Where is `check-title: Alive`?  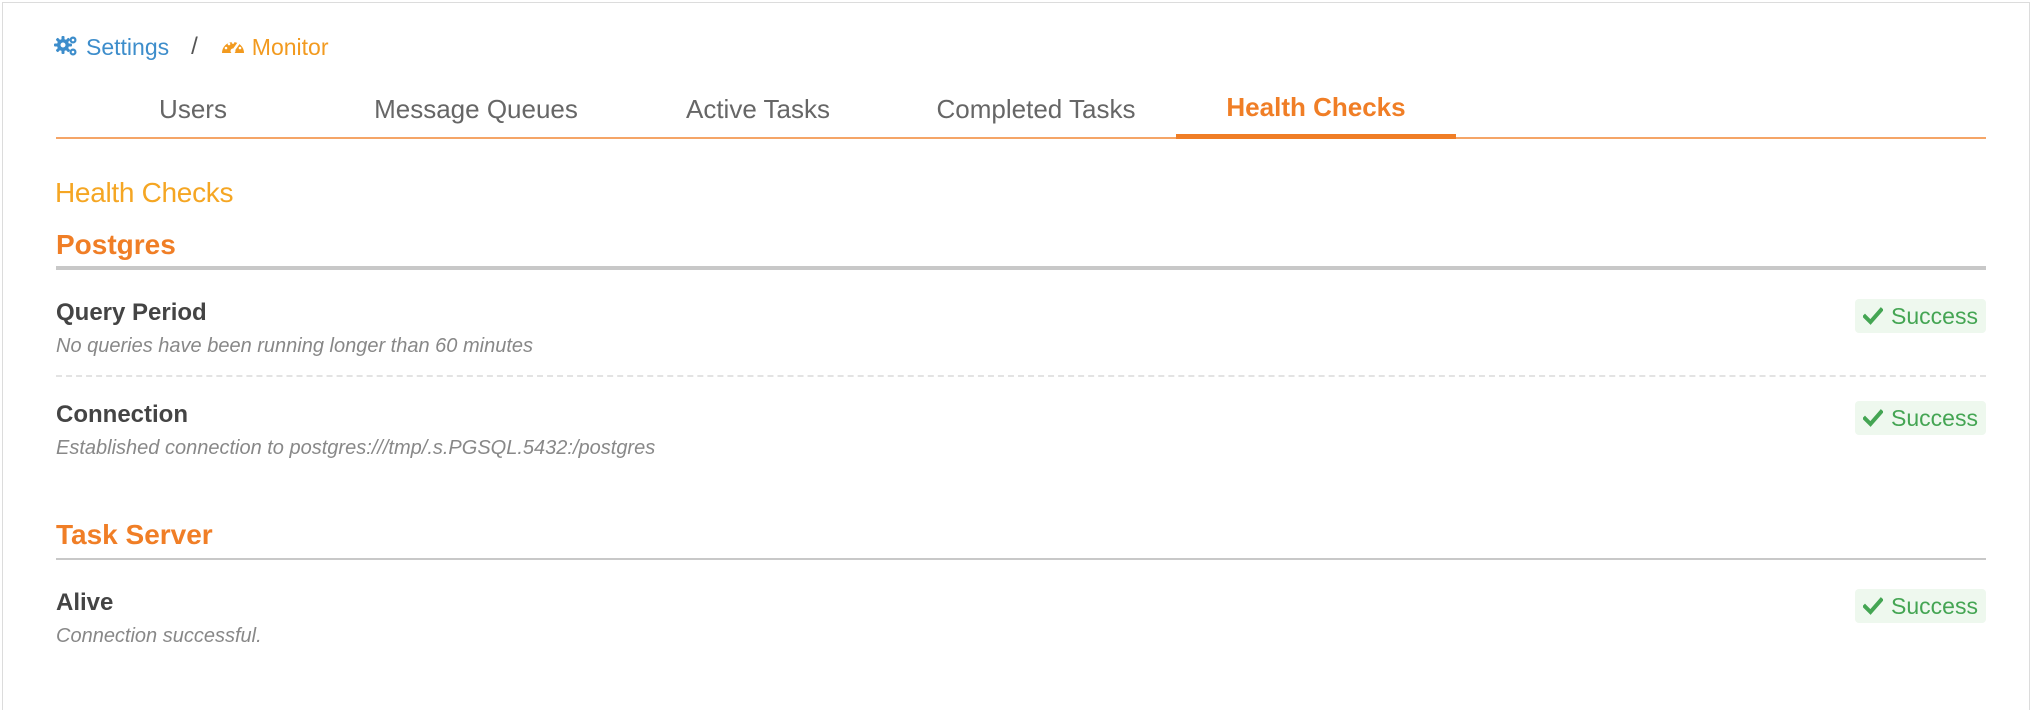 check-title: Alive is located at coordinates (85, 602).